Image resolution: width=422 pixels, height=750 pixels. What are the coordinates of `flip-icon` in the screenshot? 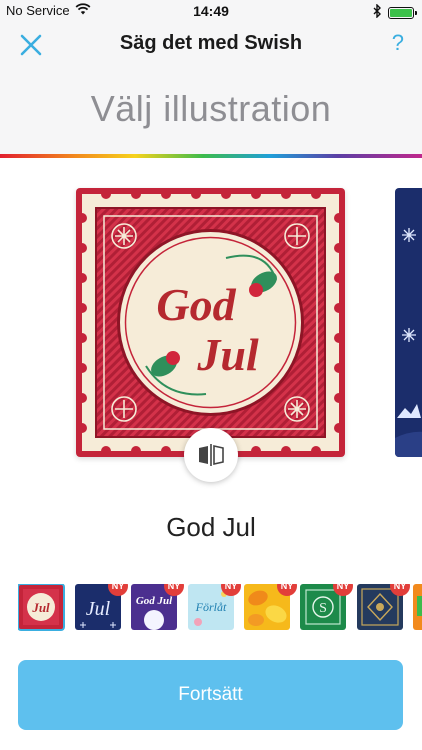 It's located at (211, 455).